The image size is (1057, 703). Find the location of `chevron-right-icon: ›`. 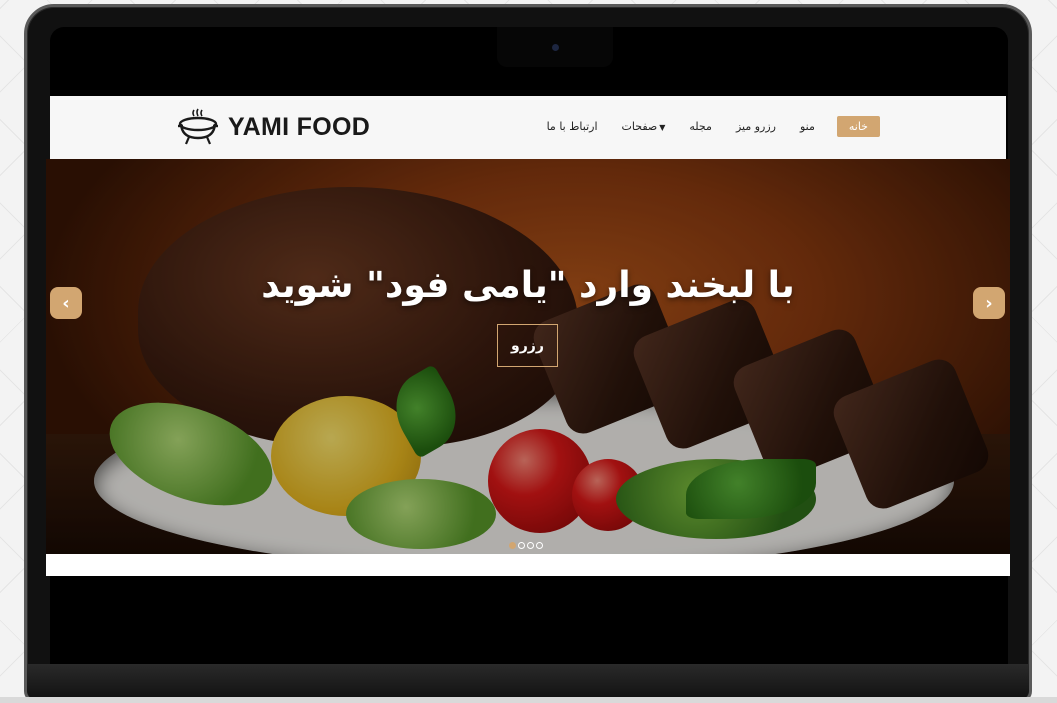

chevron-right-icon: › is located at coordinates (989, 303).